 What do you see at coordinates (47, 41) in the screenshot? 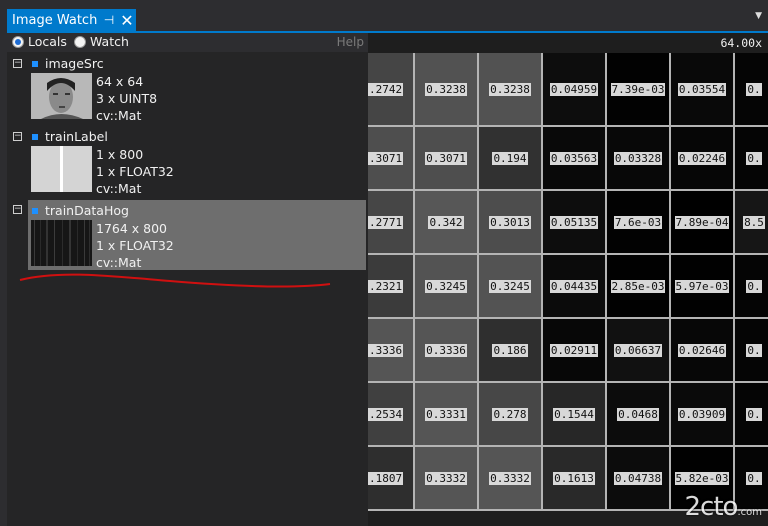
I see `locals-label: Locals` at bounding box center [47, 41].